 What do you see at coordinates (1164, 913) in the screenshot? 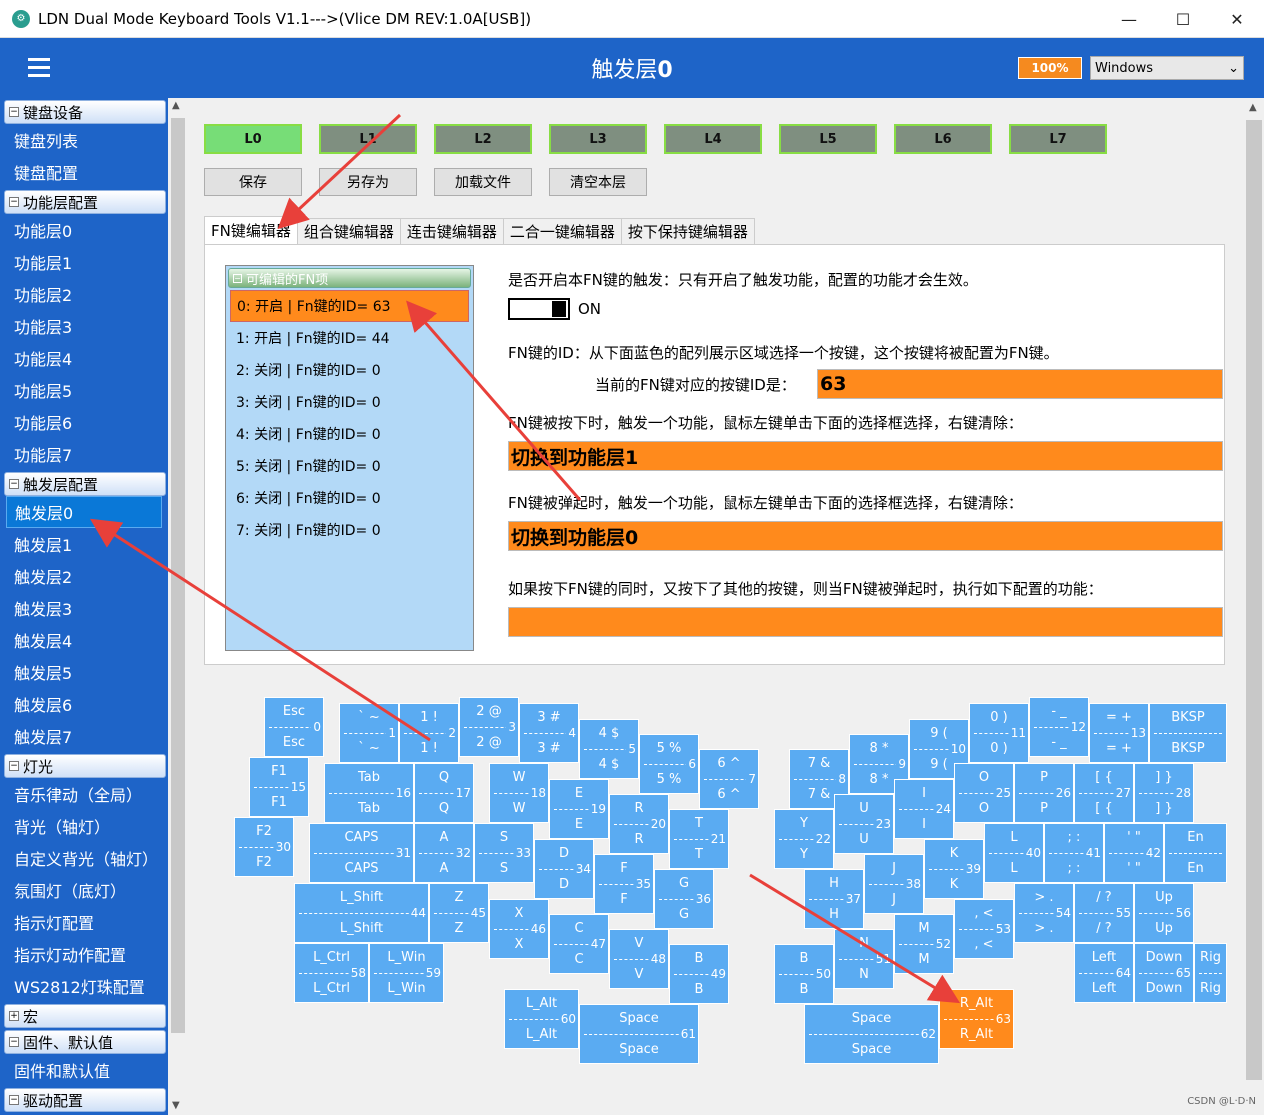
I see `keyboard-key: Up 56 Up` at bounding box center [1164, 913].